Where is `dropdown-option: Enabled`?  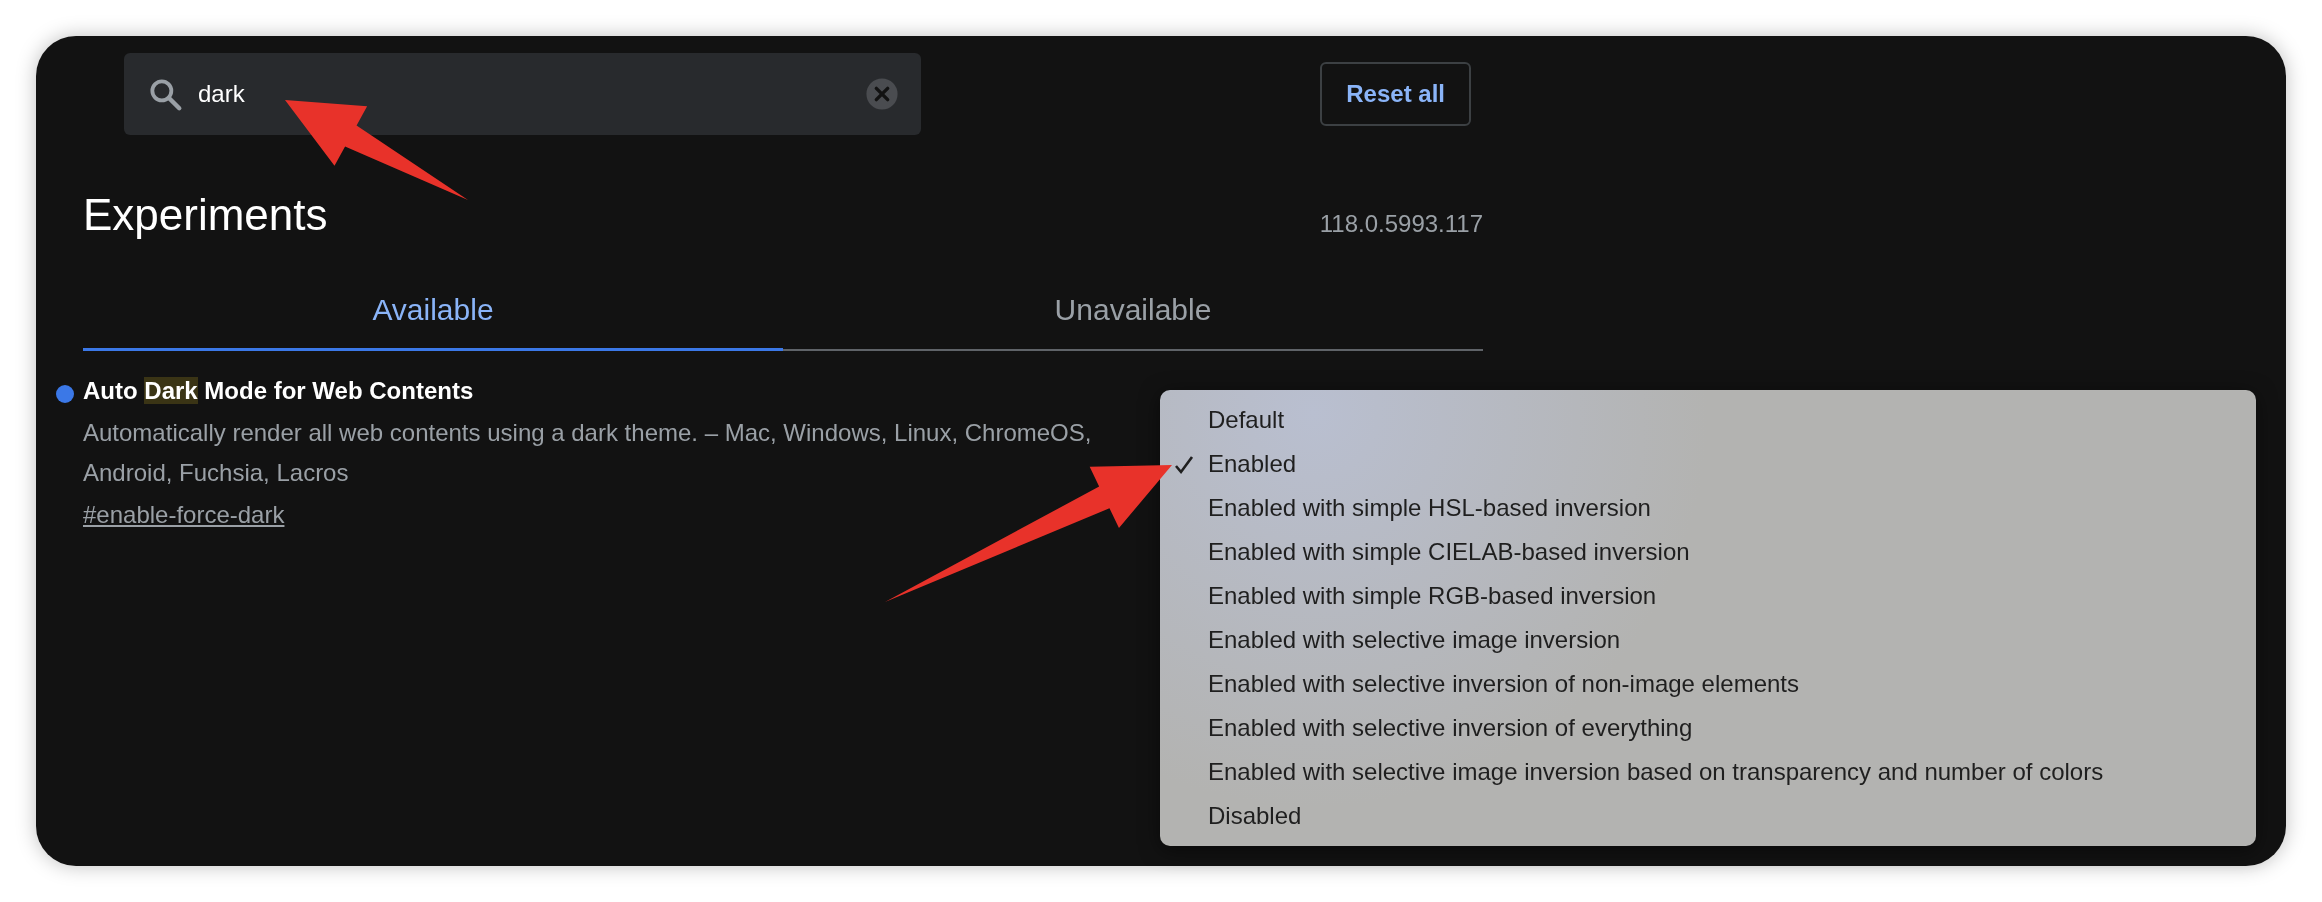 dropdown-option: Enabled is located at coordinates (1708, 464).